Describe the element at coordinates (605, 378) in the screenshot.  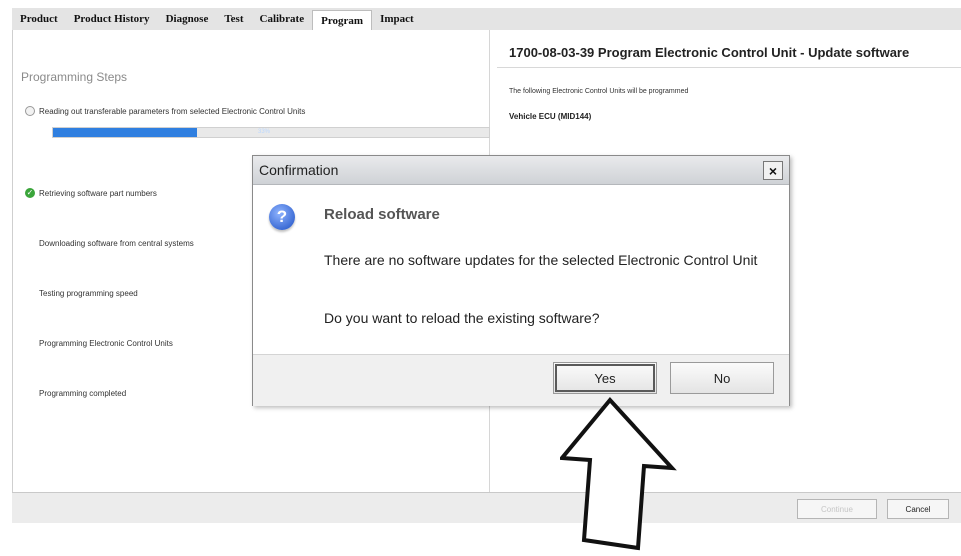
I see `yes-button: Yes` at that location.